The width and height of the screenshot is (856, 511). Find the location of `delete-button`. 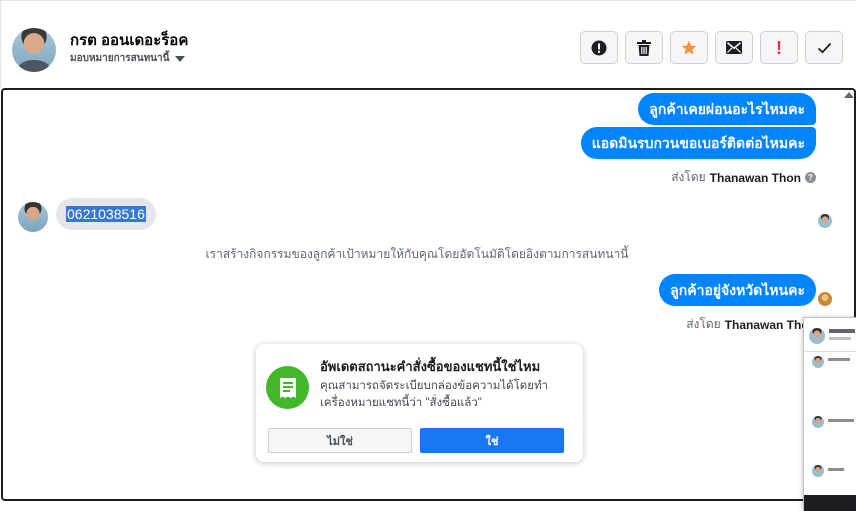

delete-button is located at coordinates (644, 47).